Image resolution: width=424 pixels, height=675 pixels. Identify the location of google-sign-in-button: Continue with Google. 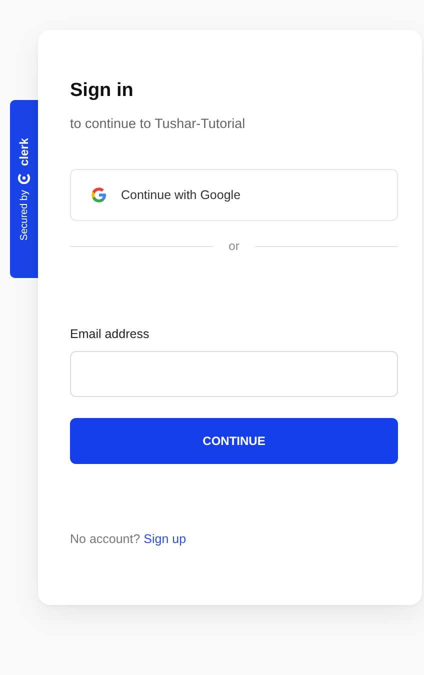
(234, 195).